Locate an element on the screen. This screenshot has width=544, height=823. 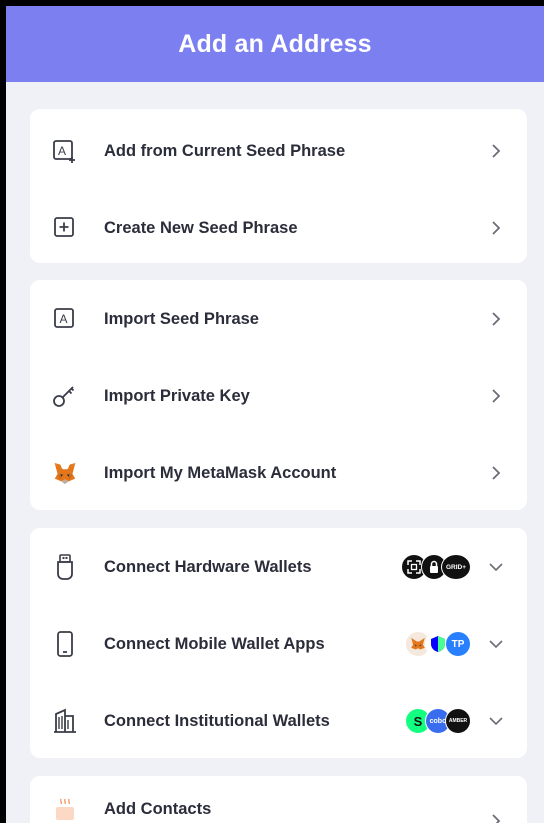
add-contacts-row: Add Contacts is located at coordinates (278, 800).